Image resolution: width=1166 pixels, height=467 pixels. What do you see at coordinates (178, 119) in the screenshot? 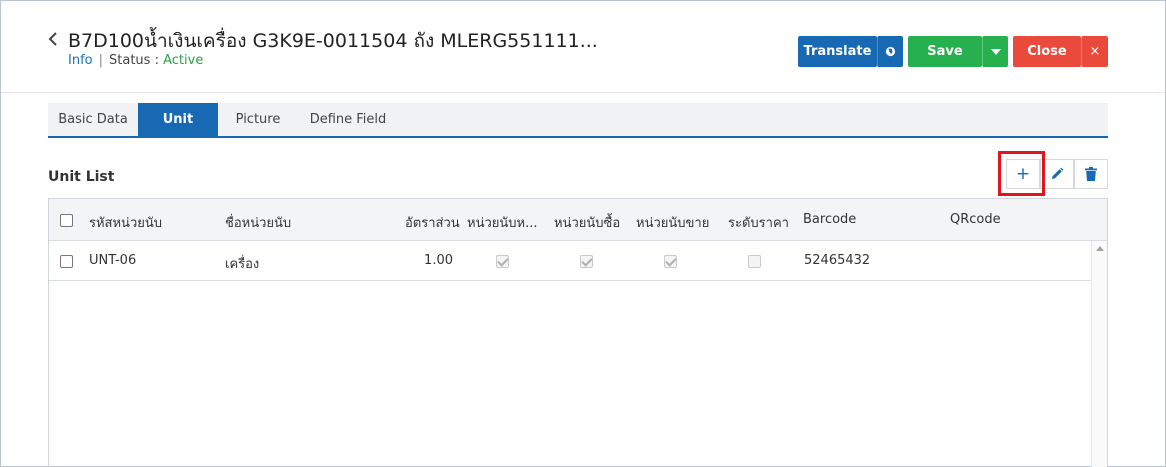
I see `tab-unit: Unit` at bounding box center [178, 119].